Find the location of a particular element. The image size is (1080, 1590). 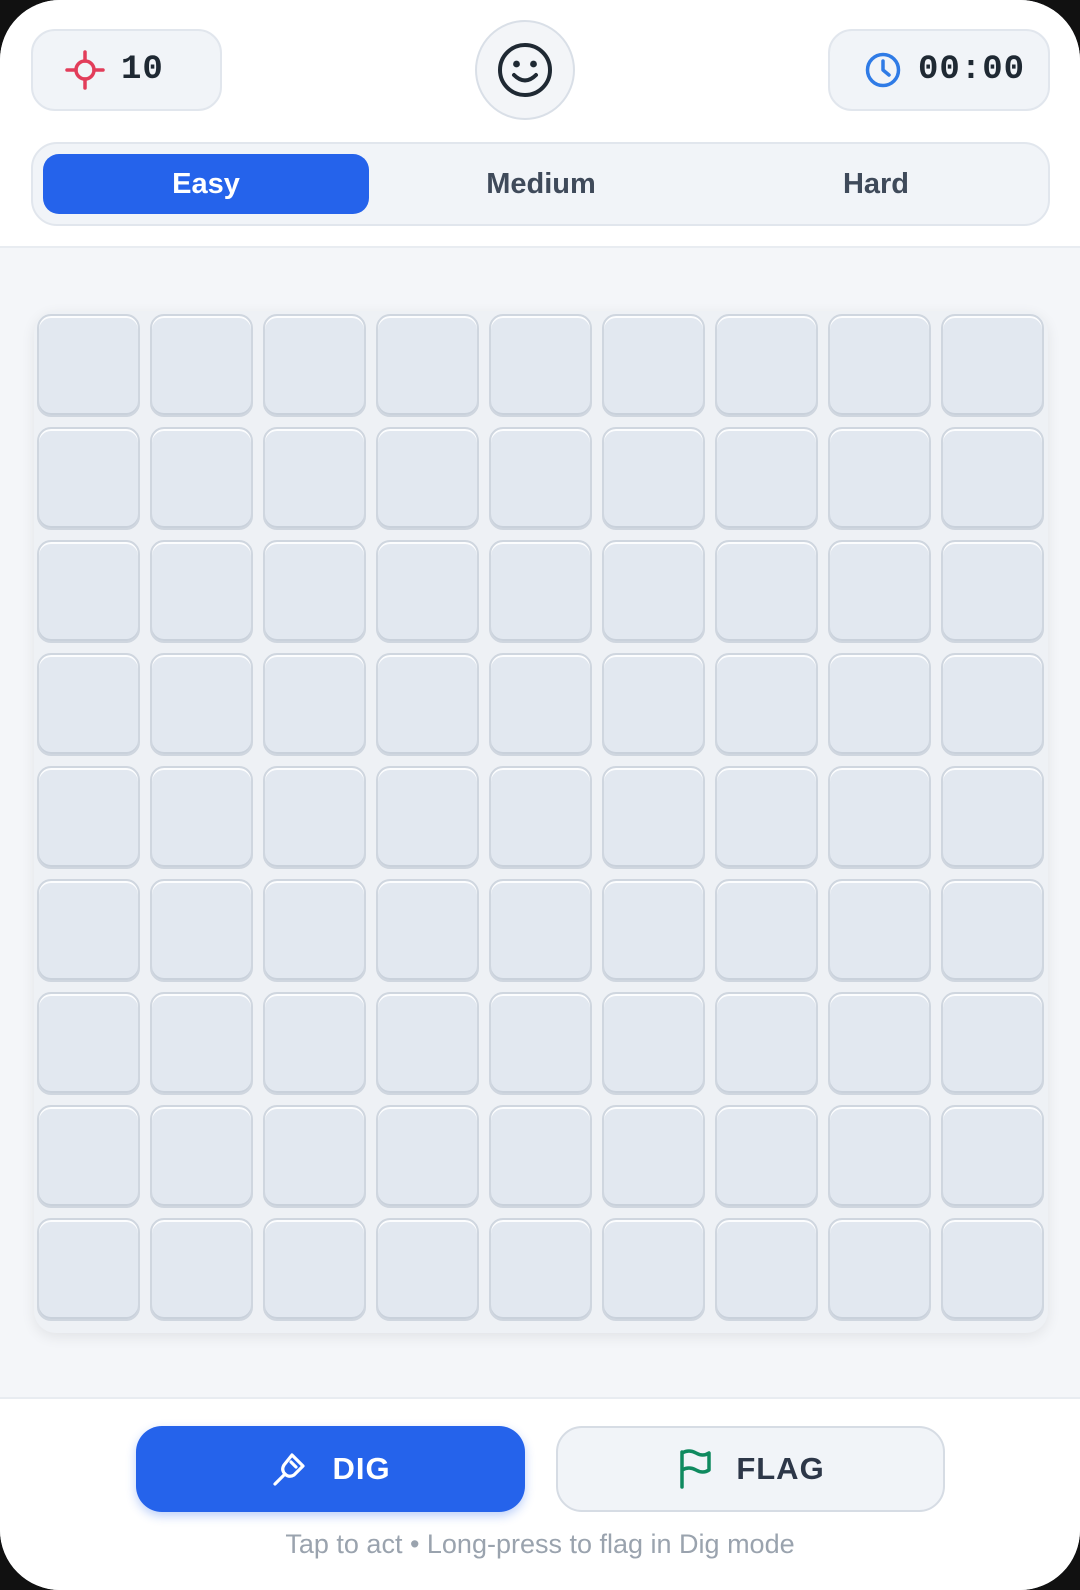

flag-icon is located at coordinates (695, 1469).